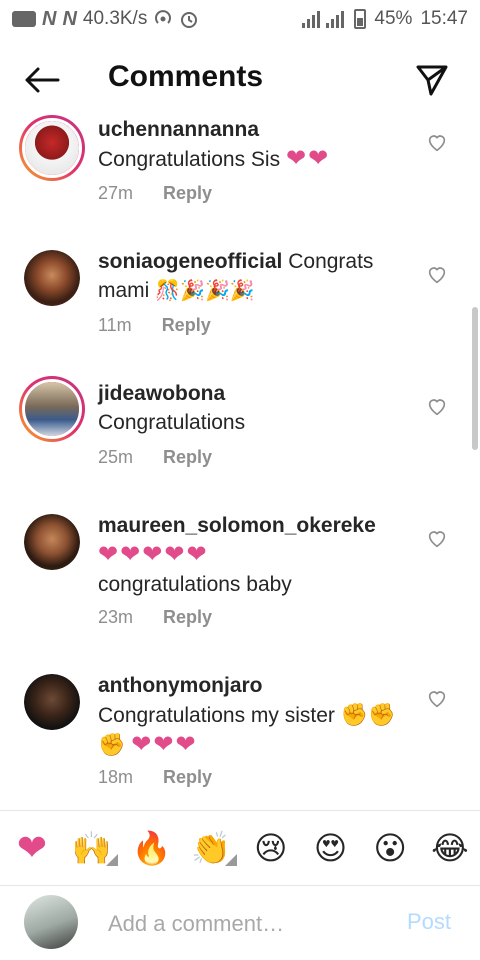 The image size is (480, 960). What do you see at coordinates (116, 617) in the screenshot?
I see `comment-time: 23m` at bounding box center [116, 617].